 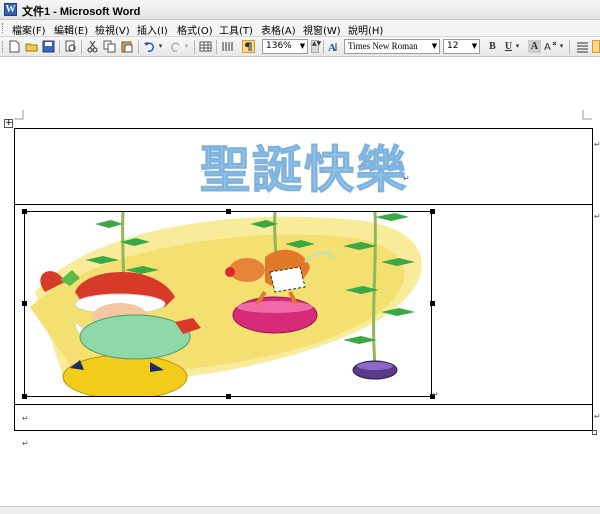 What do you see at coordinates (461, 46) in the screenshot?
I see `font-size-select: 12 ▼` at bounding box center [461, 46].